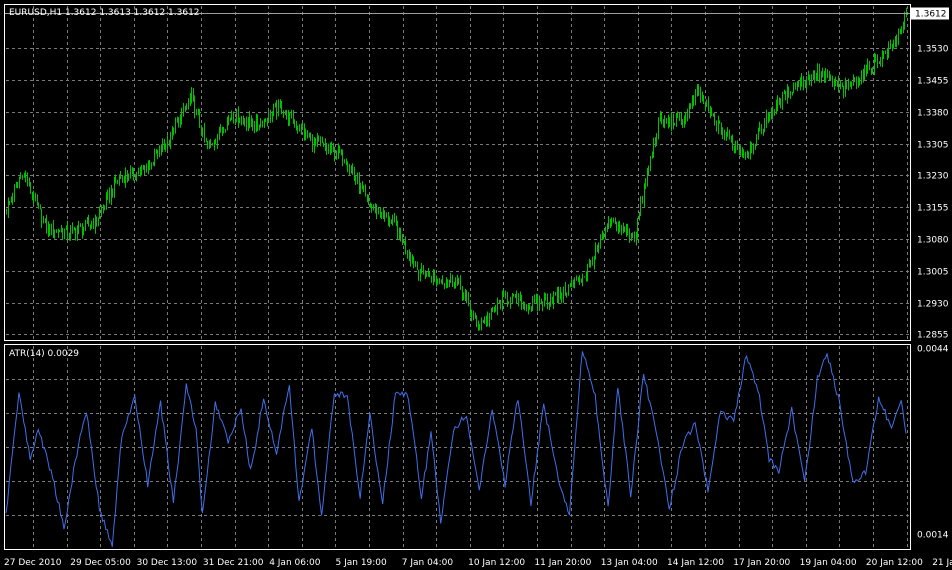 The height and width of the screenshot is (570, 952). Describe the element at coordinates (761, 563) in the screenshot. I see `time-tick-label: 17 Jan 20:00` at that location.